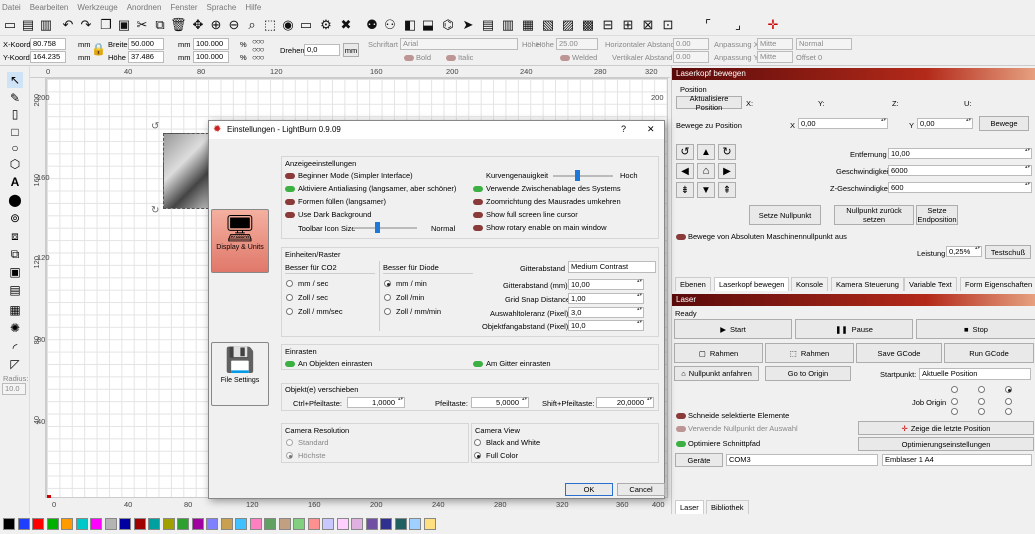  What do you see at coordinates (1004, 123) in the screenshot?
I see `move-button: Bewege` at bounding box center [1004, 123].